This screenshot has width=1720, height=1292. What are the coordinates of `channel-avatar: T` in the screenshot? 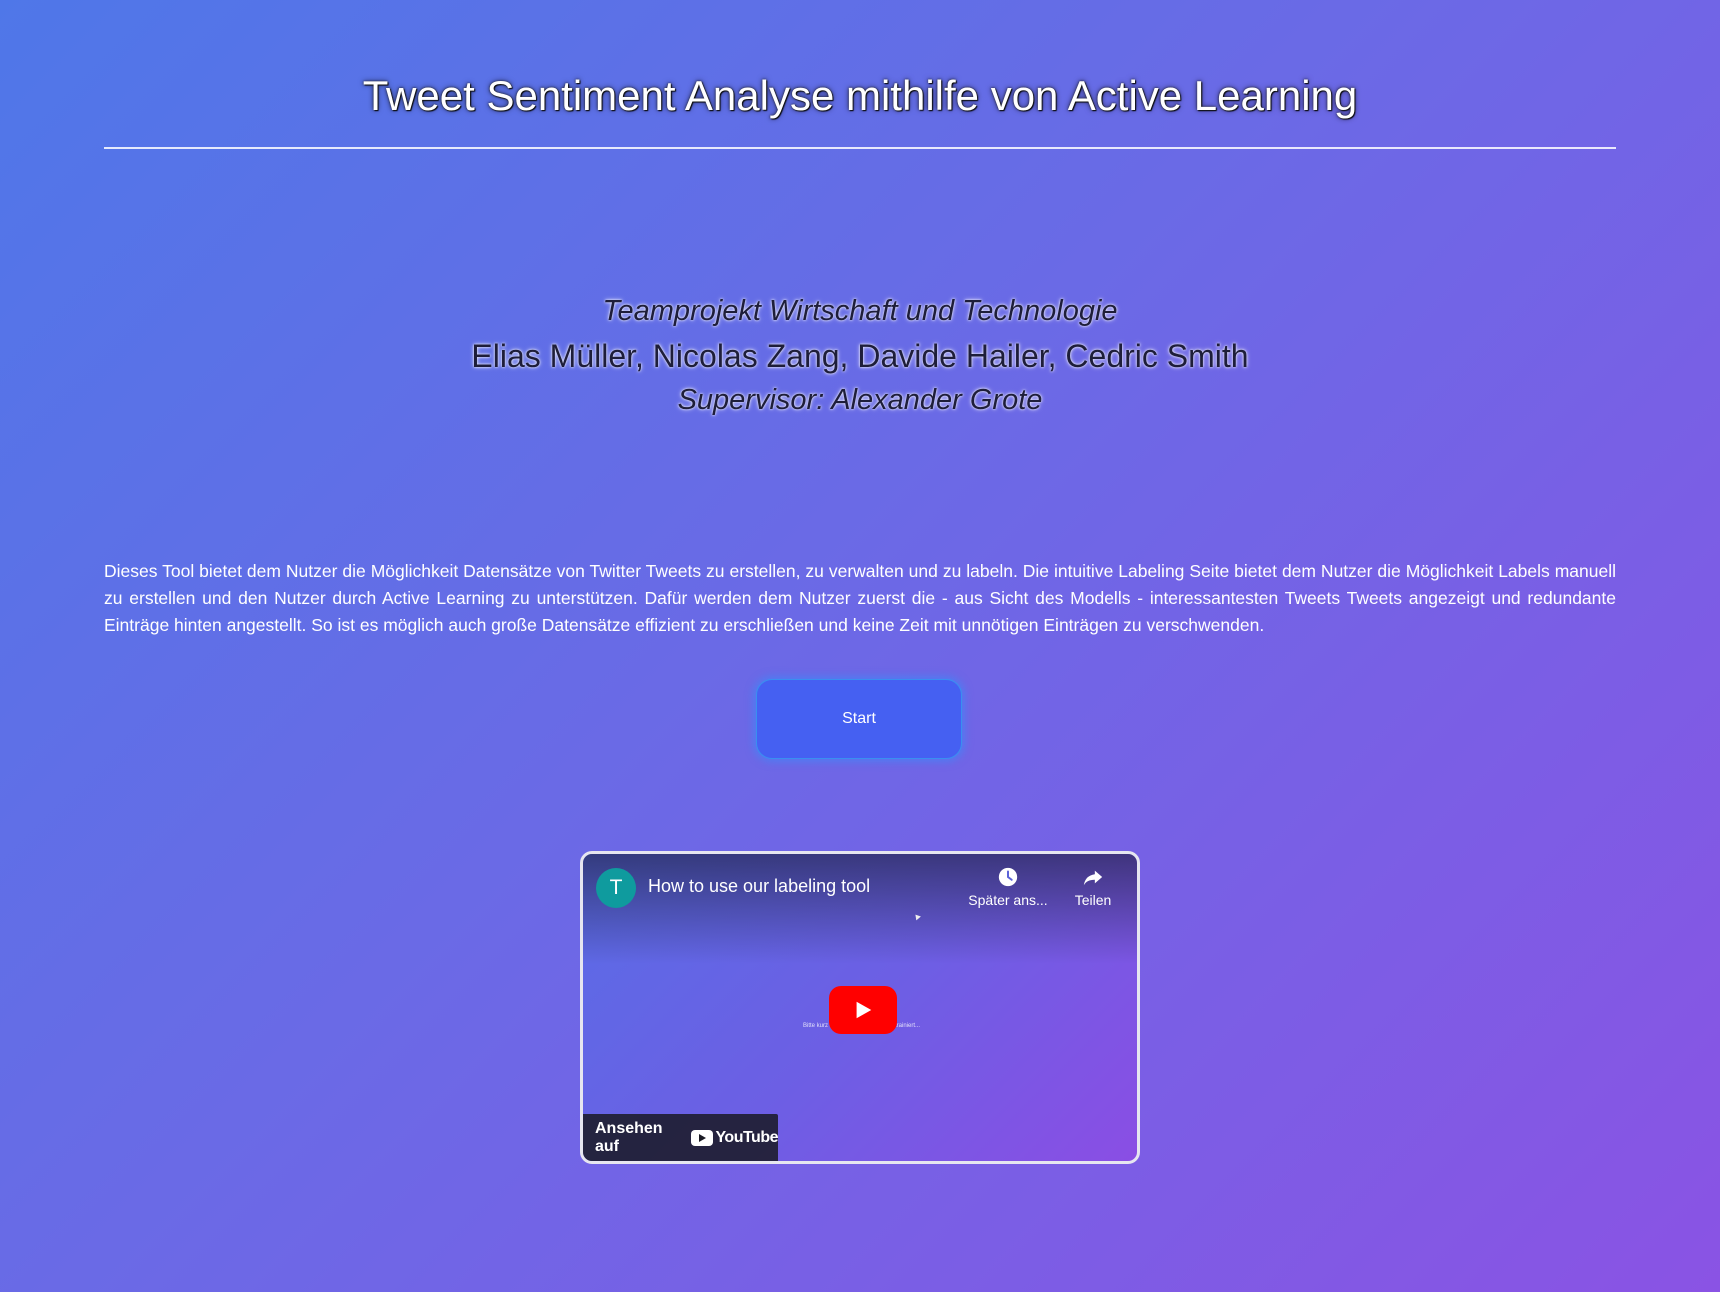 It's located at (616, 888).